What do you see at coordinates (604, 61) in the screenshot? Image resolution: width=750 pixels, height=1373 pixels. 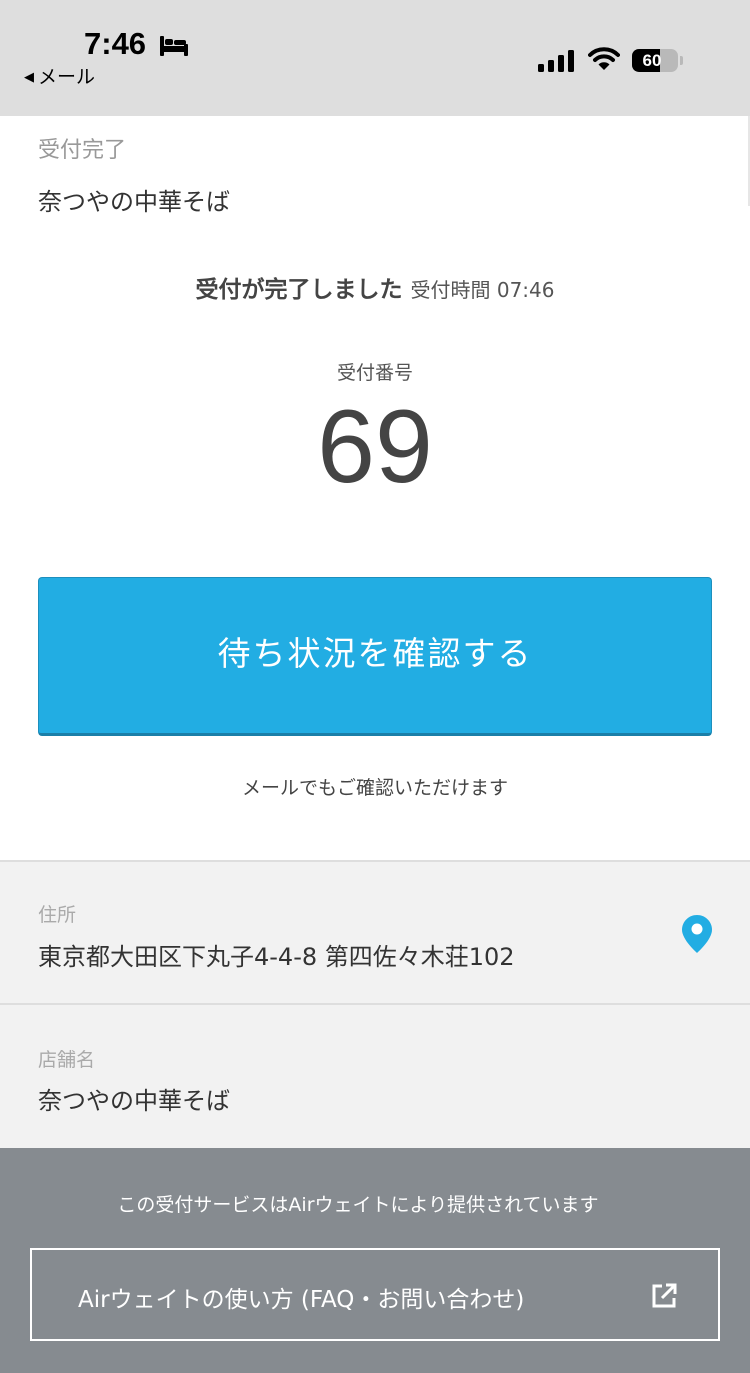 I see `wifi-icon` at bounding box center [604, 61].